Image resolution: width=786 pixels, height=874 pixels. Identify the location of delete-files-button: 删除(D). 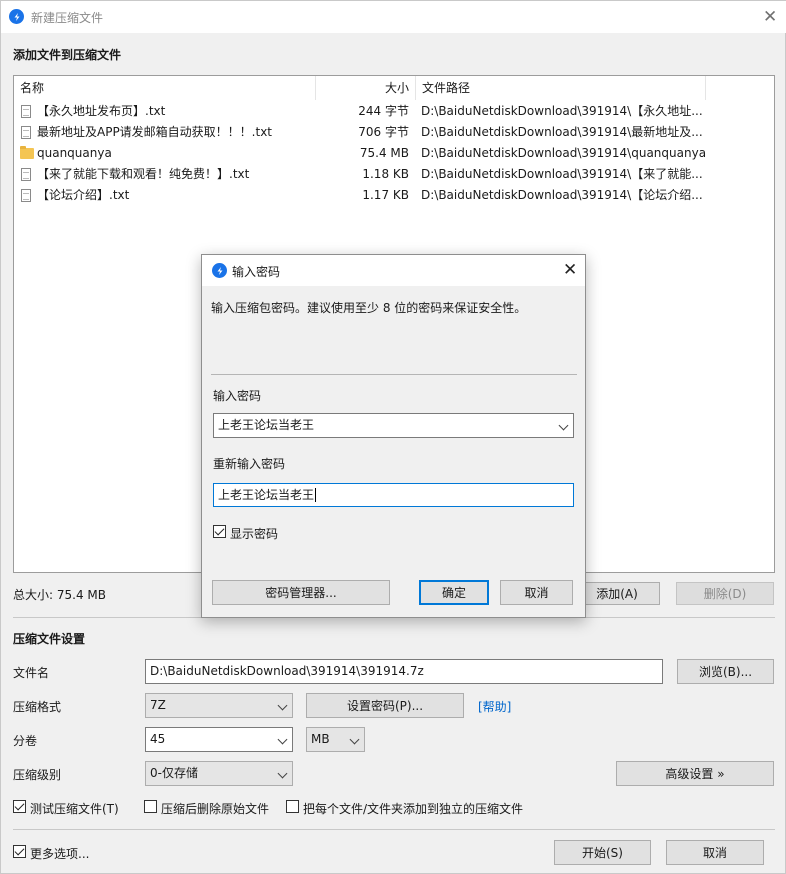
(725, 593).